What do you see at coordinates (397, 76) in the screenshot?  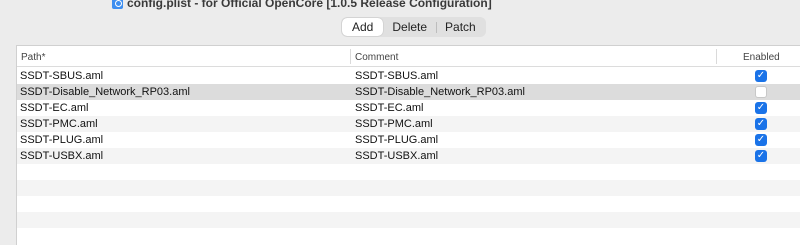 I see `row-comment: SSDT-SBUS.aml` at bounding box center [397, 76].